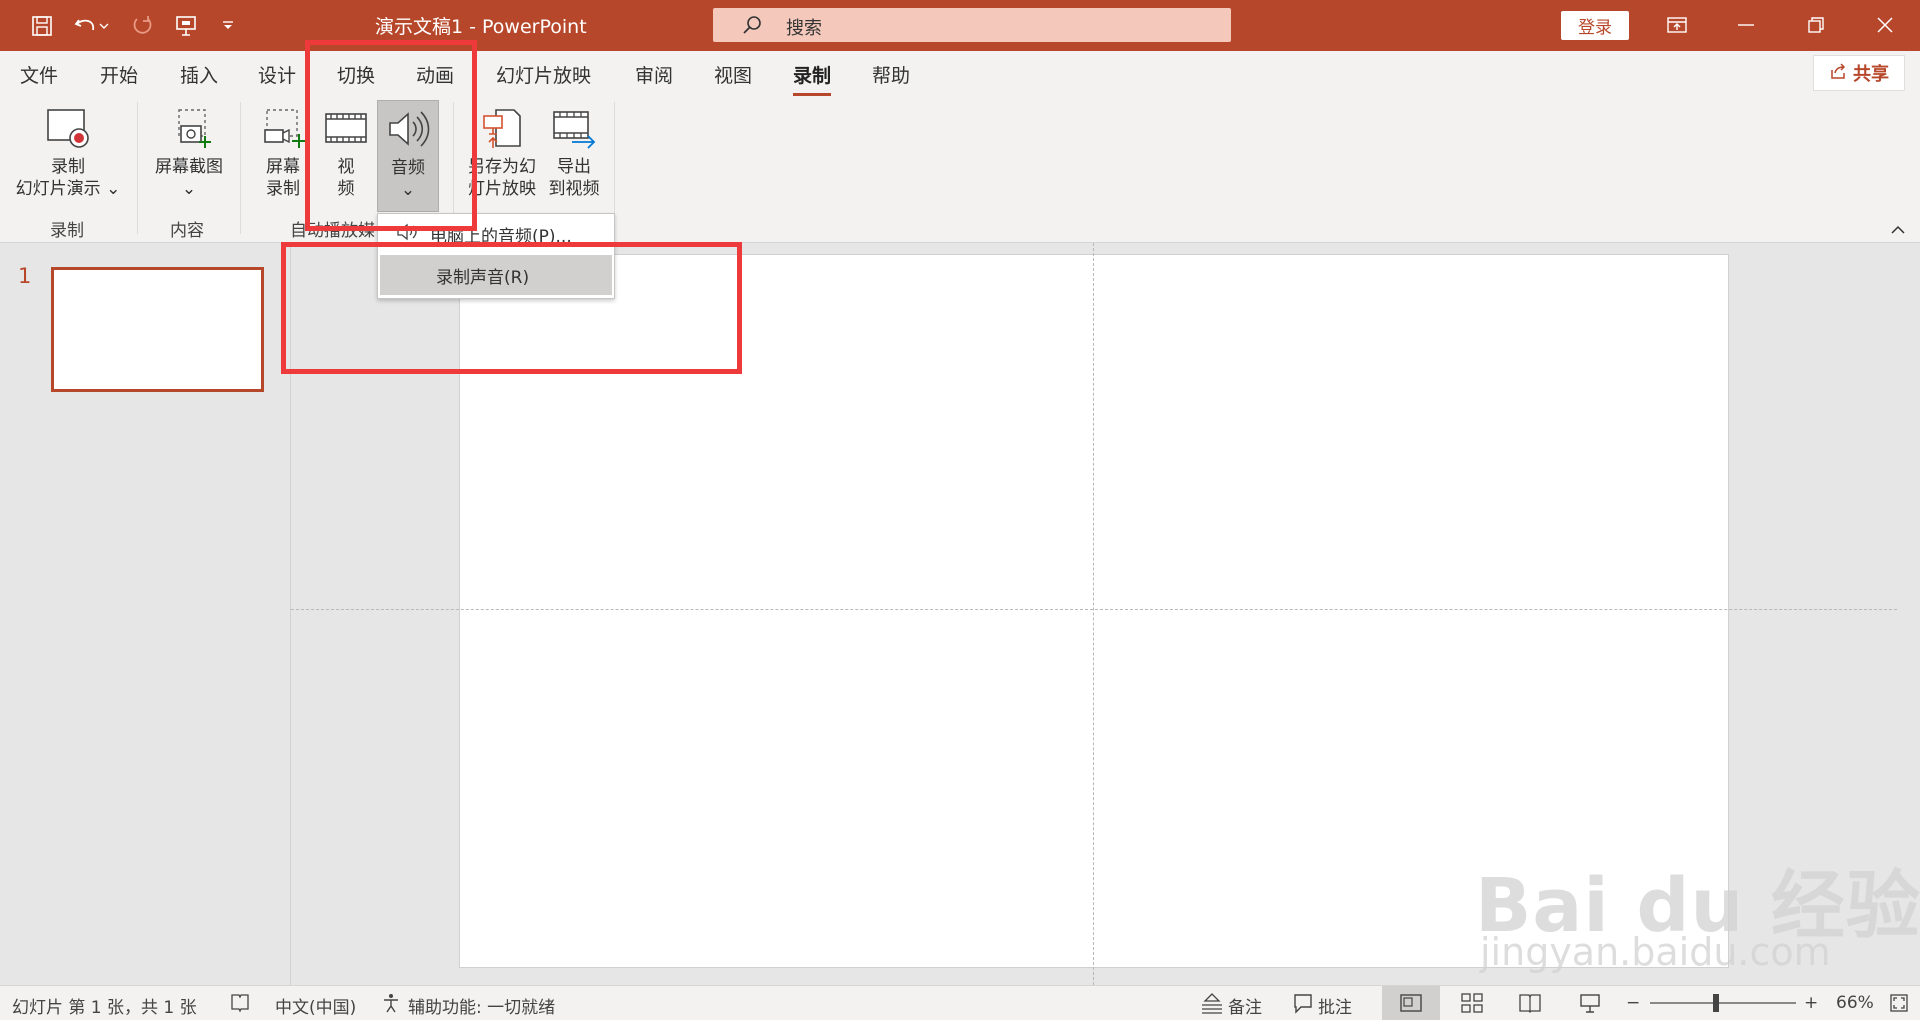 Image resolution: width=1920 pixels, height=1020 pixels. Describe the element at coordinates (391, 1005) in the screenshot. I see `accessibility-icon` at that location.